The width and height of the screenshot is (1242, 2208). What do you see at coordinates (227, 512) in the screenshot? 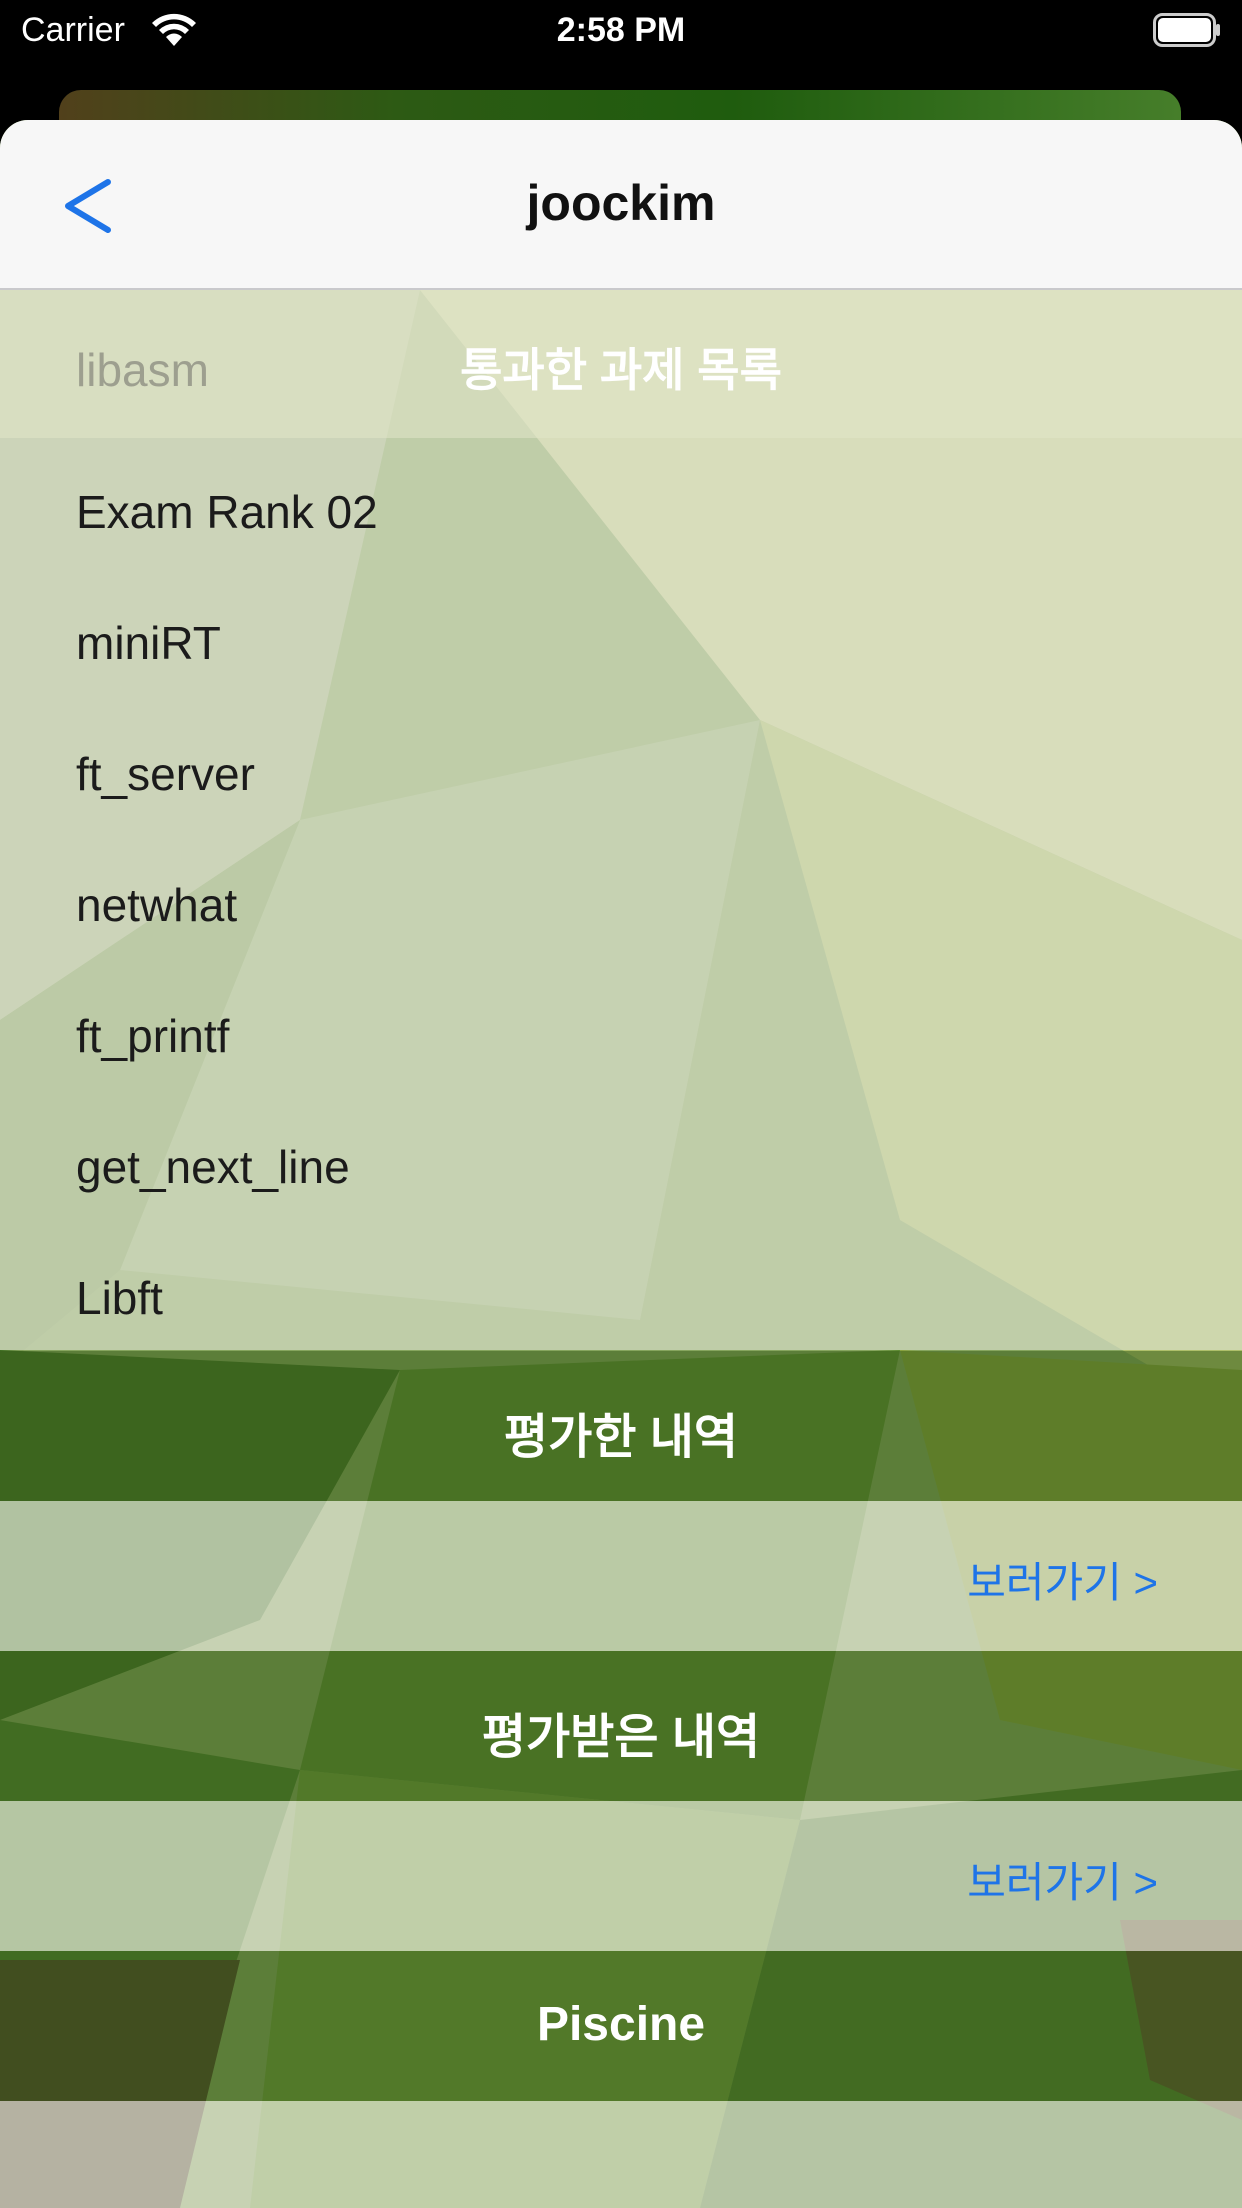
I see `list-item: Exam Rank 02` at bounding box center [227, 512].